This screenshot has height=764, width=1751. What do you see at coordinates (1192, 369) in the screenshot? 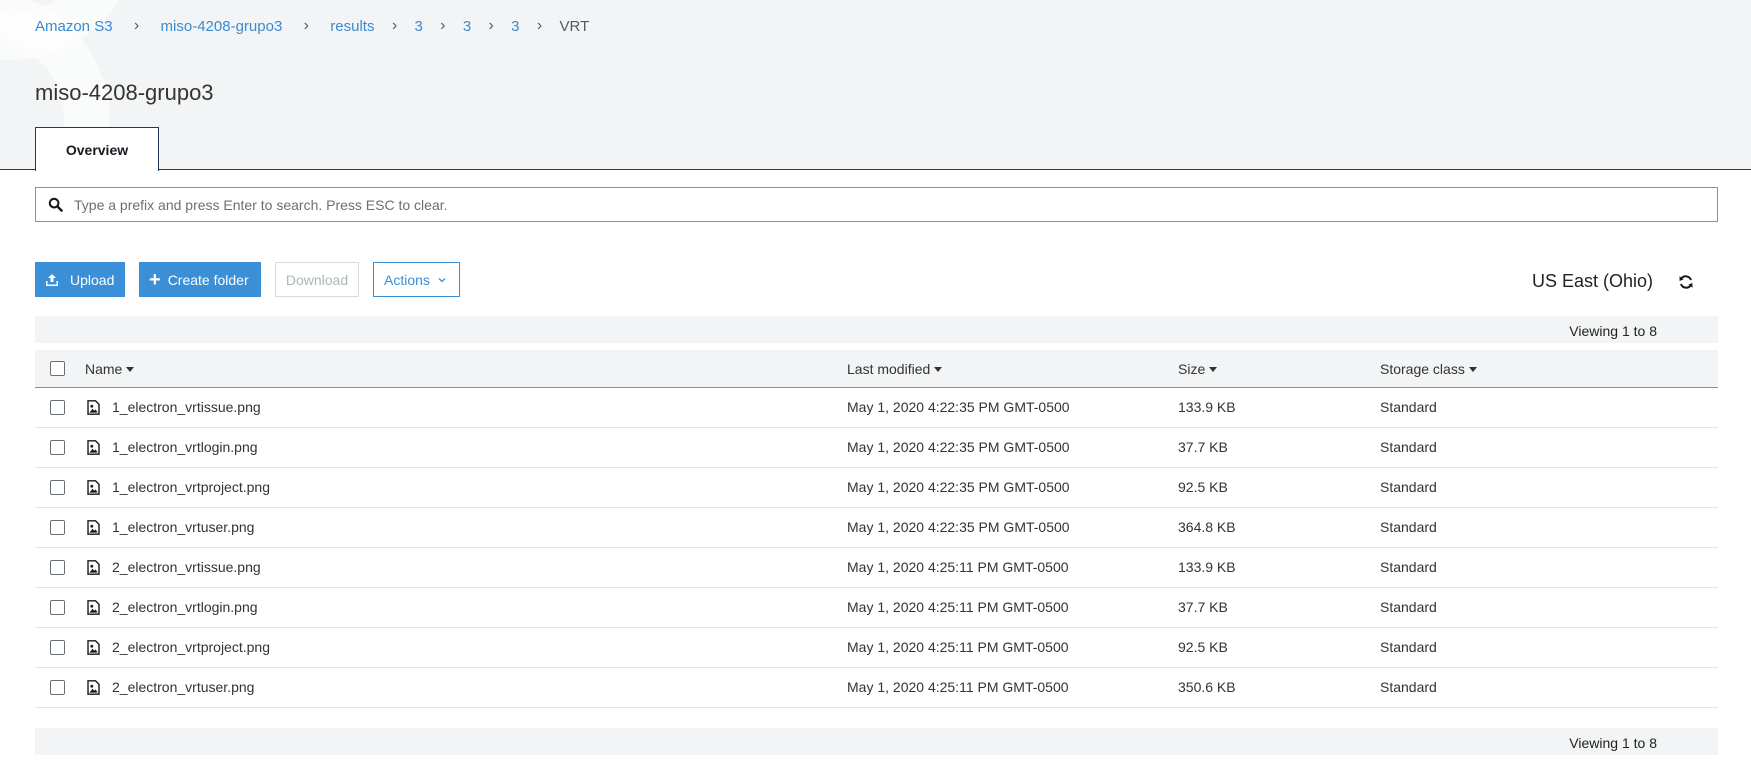
I see `column-header-label: Size` at bounding box center [1192, 369].